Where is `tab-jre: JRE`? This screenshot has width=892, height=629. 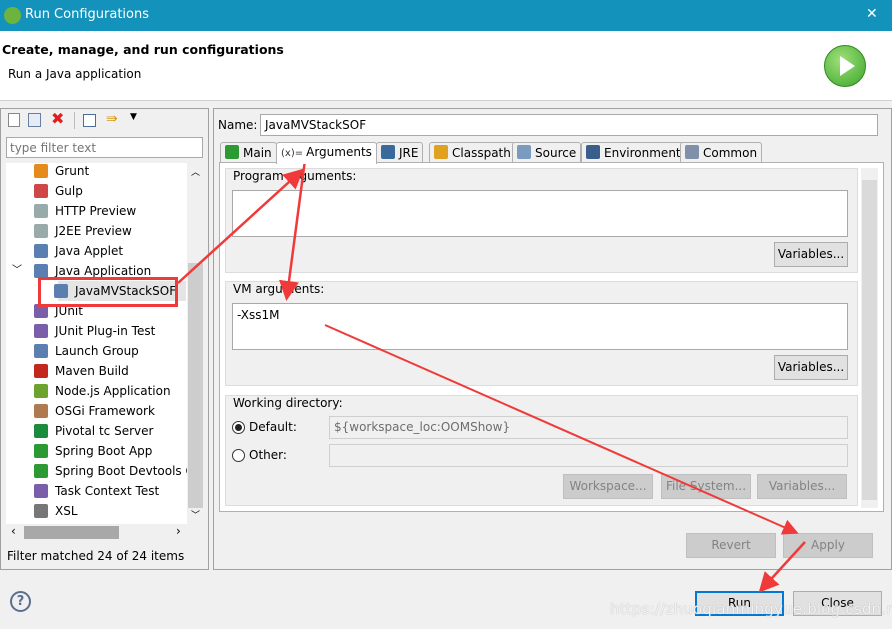
tab-jre: JRE is located at coordinates (400, 152).